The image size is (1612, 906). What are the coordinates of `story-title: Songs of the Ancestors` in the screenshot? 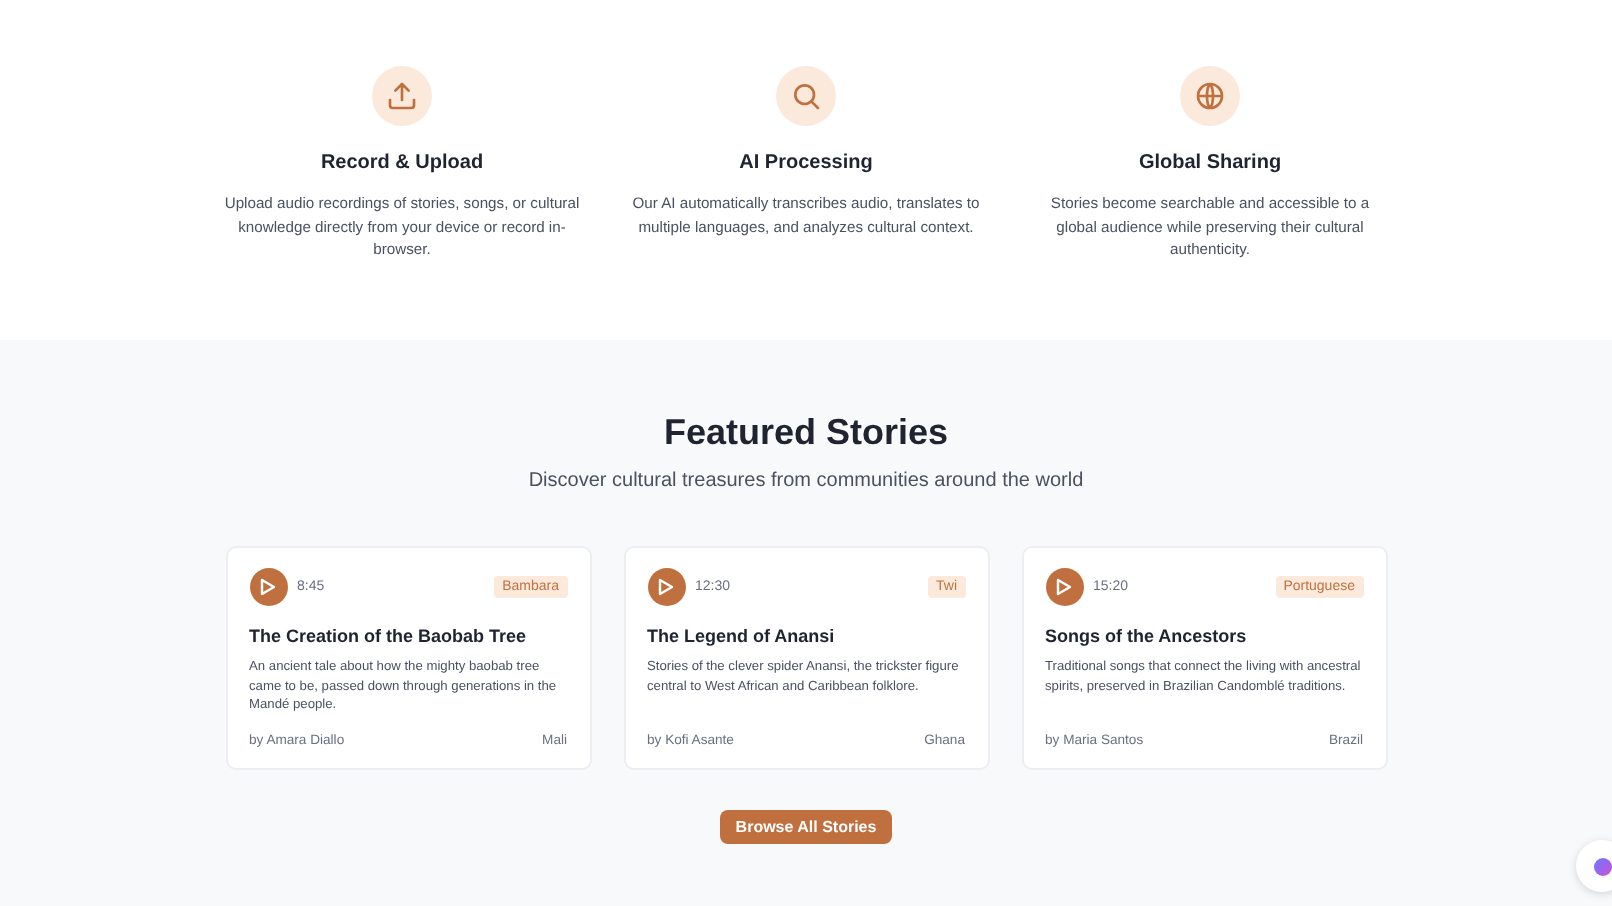 It's located at (1204, 636).